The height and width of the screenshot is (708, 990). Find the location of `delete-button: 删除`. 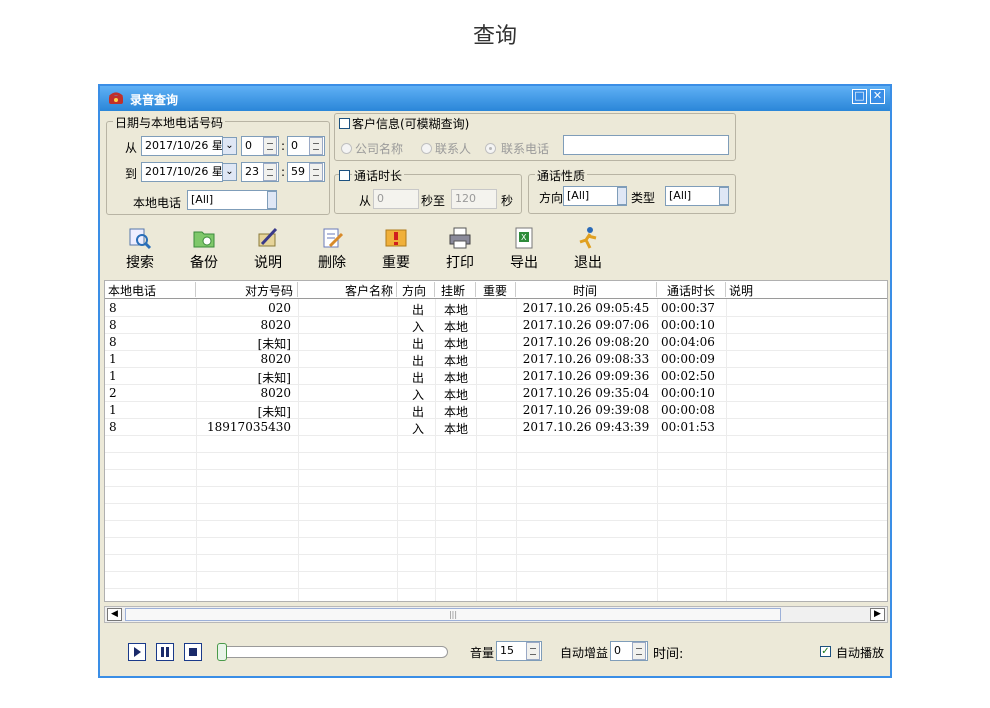

delete-button: 删除 is located at coordinates (332, 246).